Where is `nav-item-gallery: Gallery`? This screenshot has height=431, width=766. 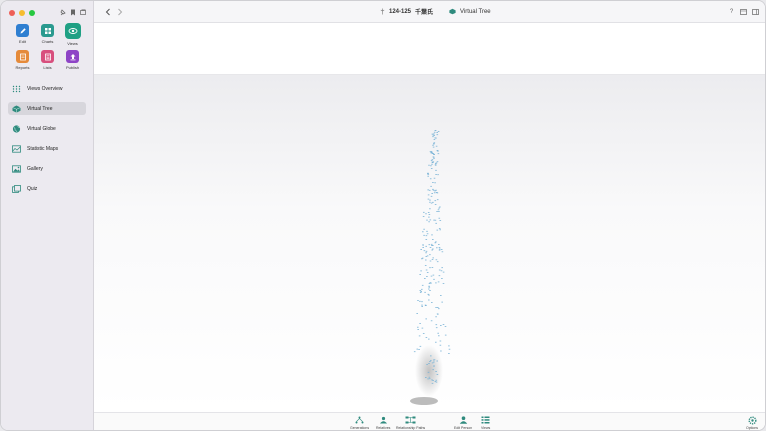
nav-item-gallery: Gallery is located at coordinates (47, 168).